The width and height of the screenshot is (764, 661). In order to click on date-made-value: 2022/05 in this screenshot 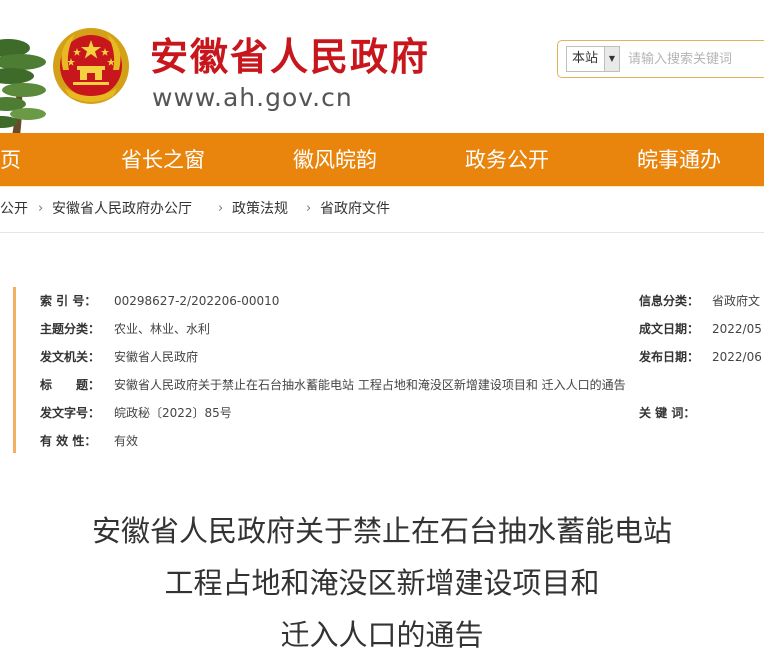, I will do `click(737, 329)`.